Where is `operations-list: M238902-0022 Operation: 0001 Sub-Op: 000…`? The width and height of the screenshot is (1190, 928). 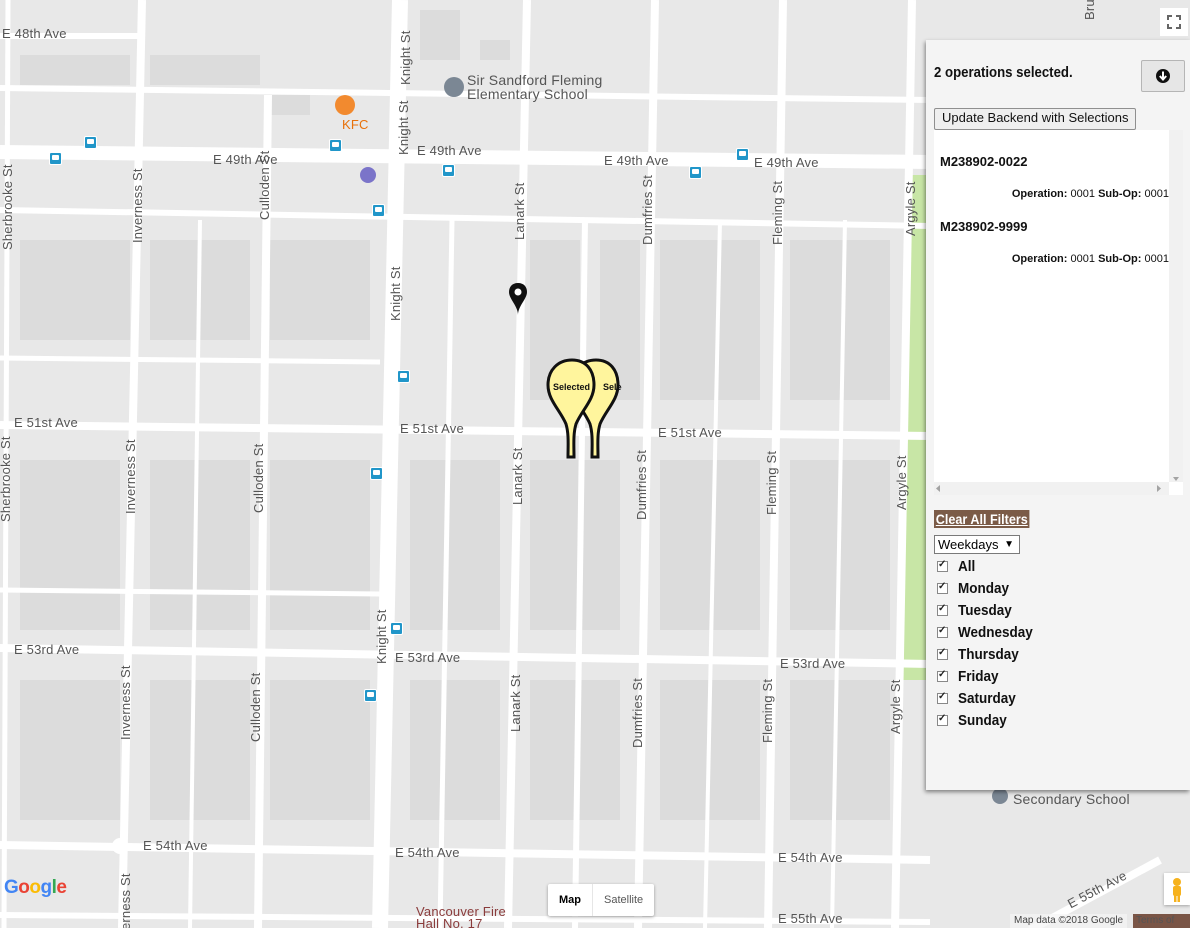
operations-list: M238902-0022 Operation: 0001 Sub-Op: 000… is located at coordinates (1058, 312).